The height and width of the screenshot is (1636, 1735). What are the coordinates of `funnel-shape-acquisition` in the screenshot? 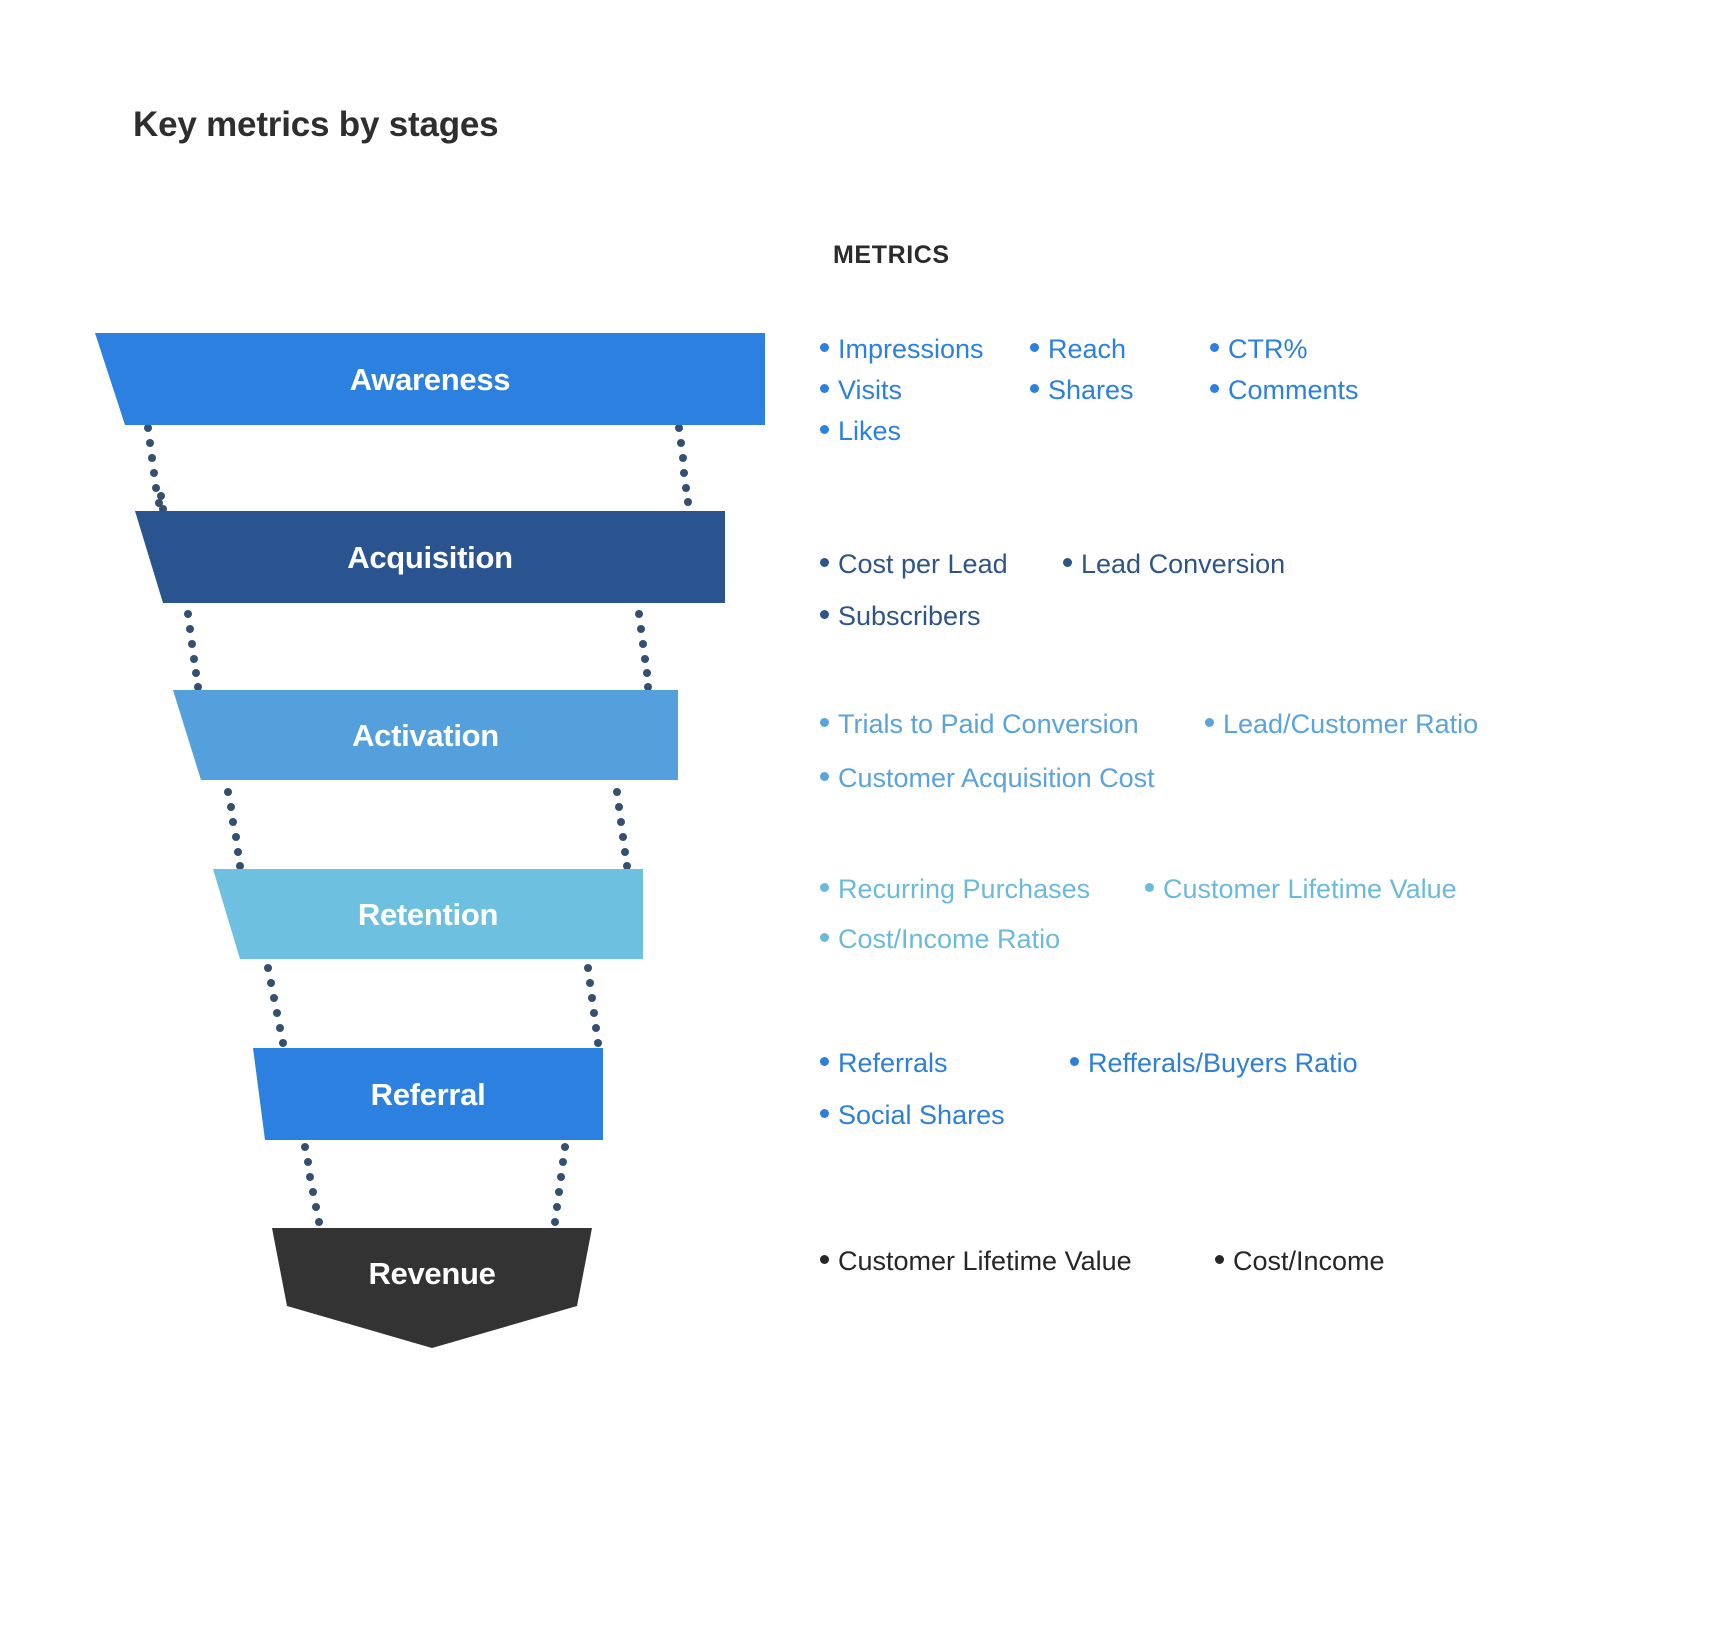 It's located at (430, 557).